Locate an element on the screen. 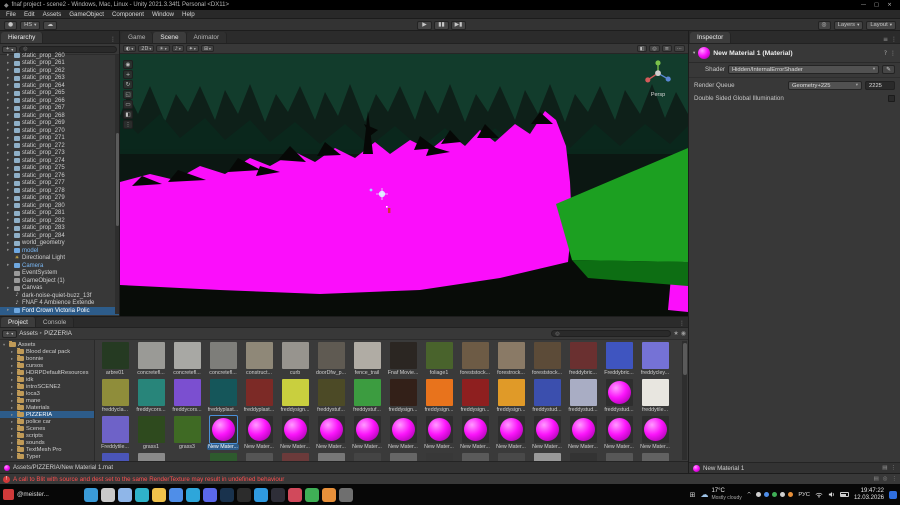 Image resolution: width=900 pixels, height=505 pixels. console-icon: ▤ is located at coordinates (875, 479).